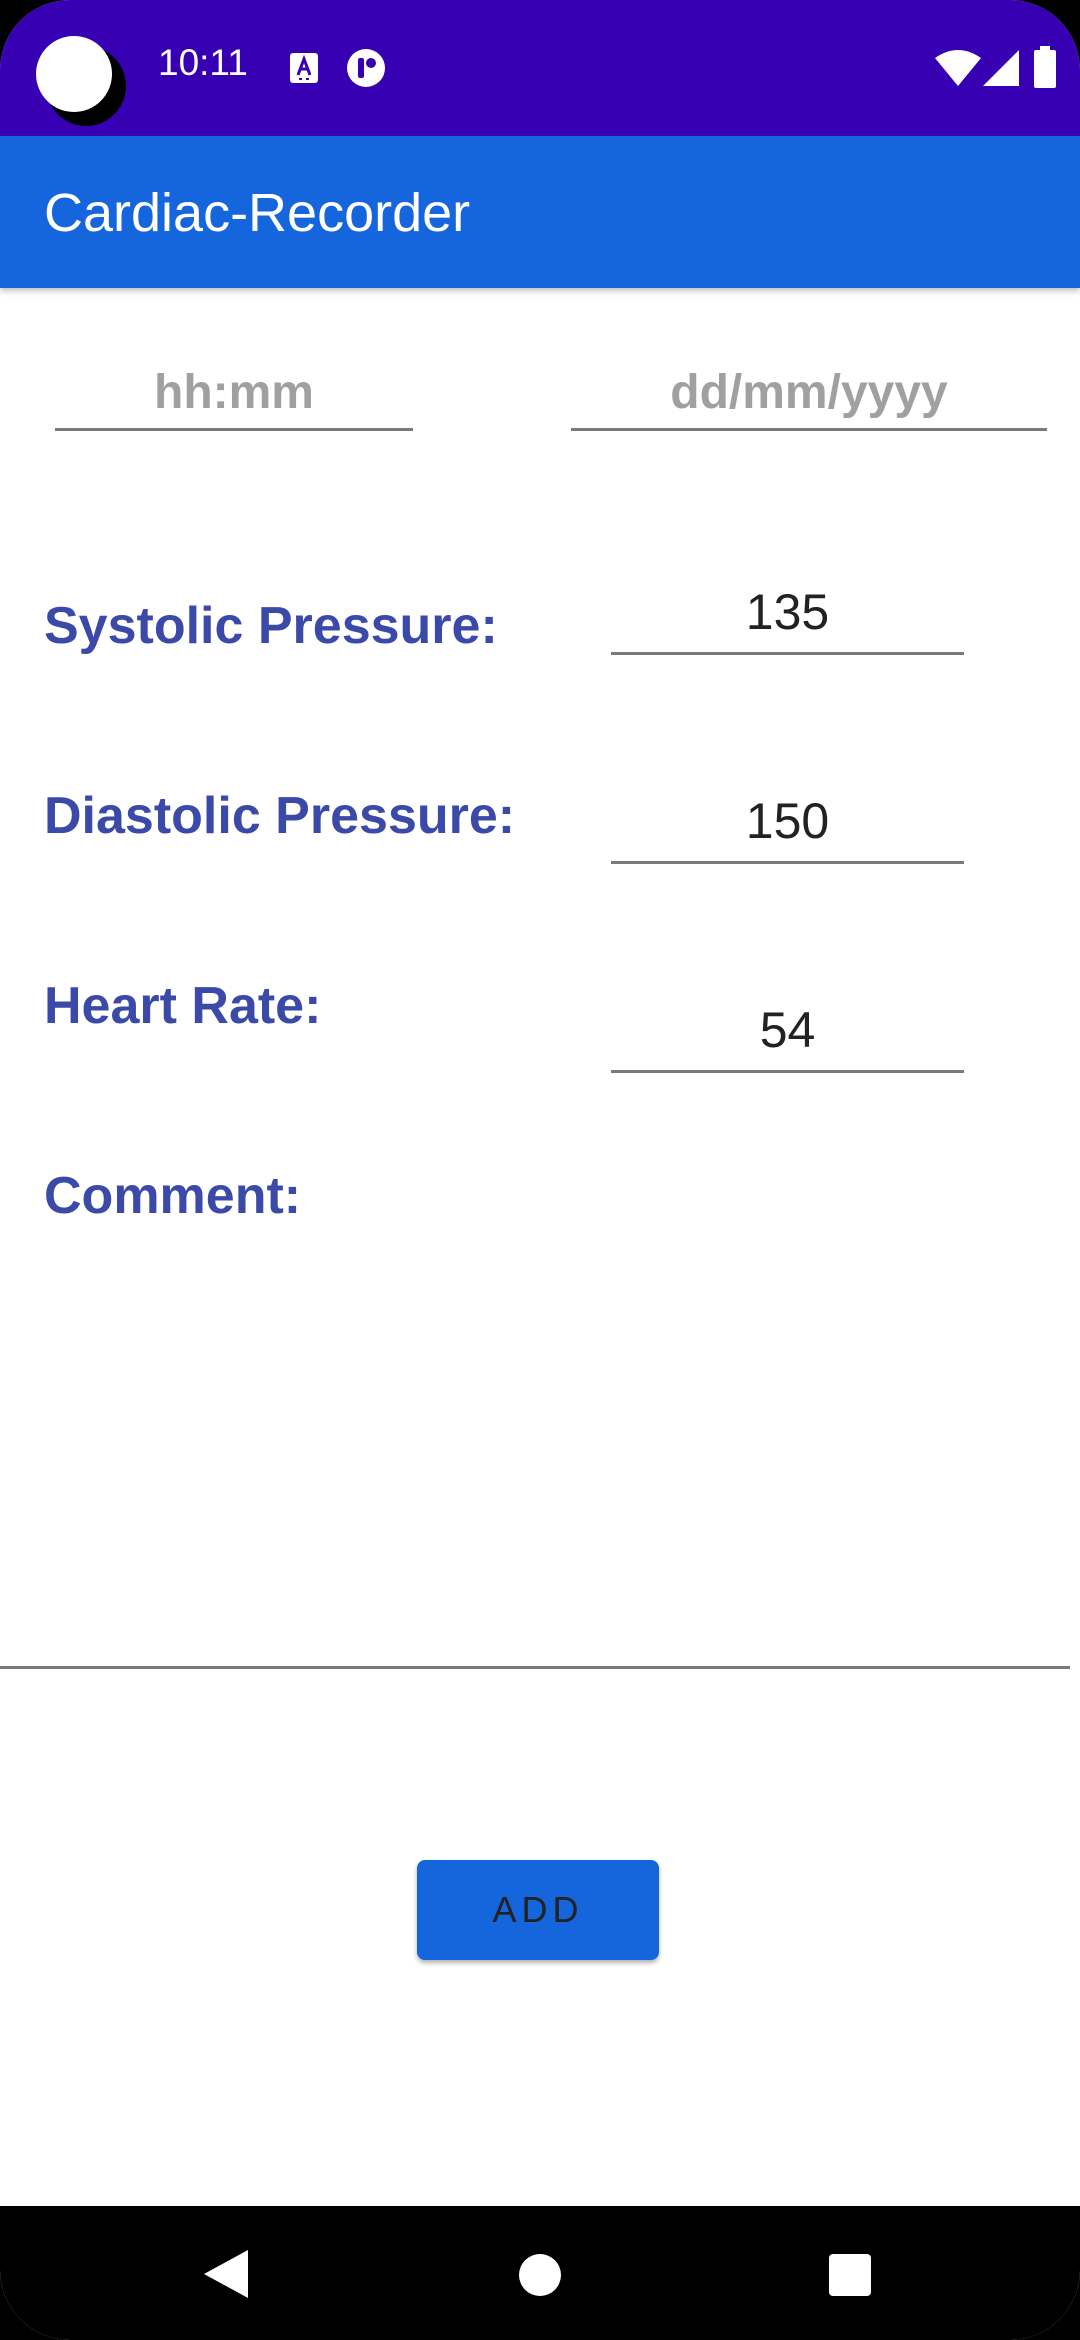 The width and height of the screenshot is (1080, 2340). What do you see at coordinates (809, 393) in the screenshot?
I see `date-input` at bounding box center [809, 393].